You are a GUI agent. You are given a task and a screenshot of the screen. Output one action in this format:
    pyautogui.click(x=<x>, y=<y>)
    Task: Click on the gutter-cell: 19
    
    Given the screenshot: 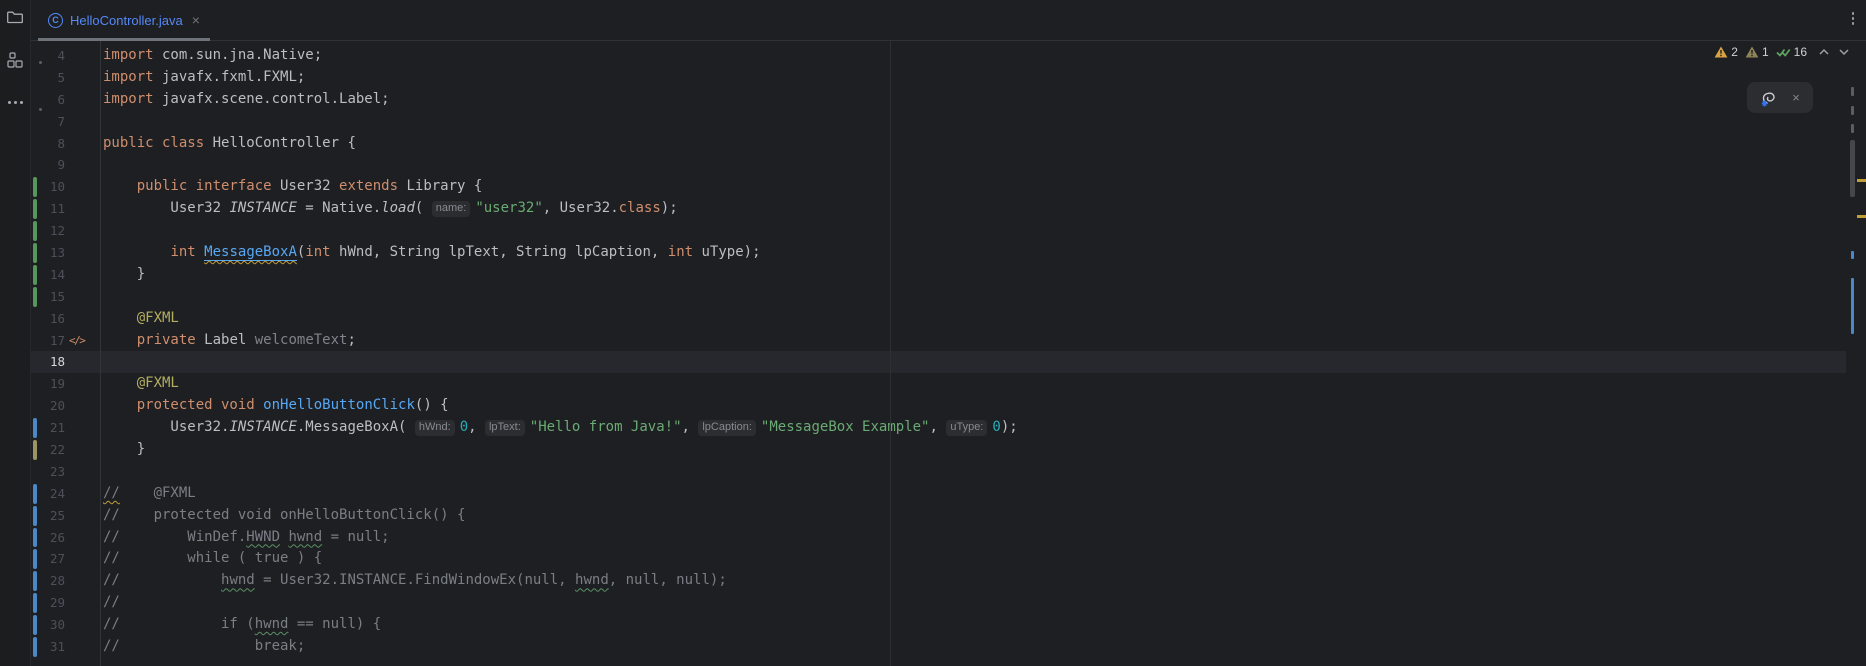 What is the action you would take?
    pyautogui.click(x=65, y=384)
    